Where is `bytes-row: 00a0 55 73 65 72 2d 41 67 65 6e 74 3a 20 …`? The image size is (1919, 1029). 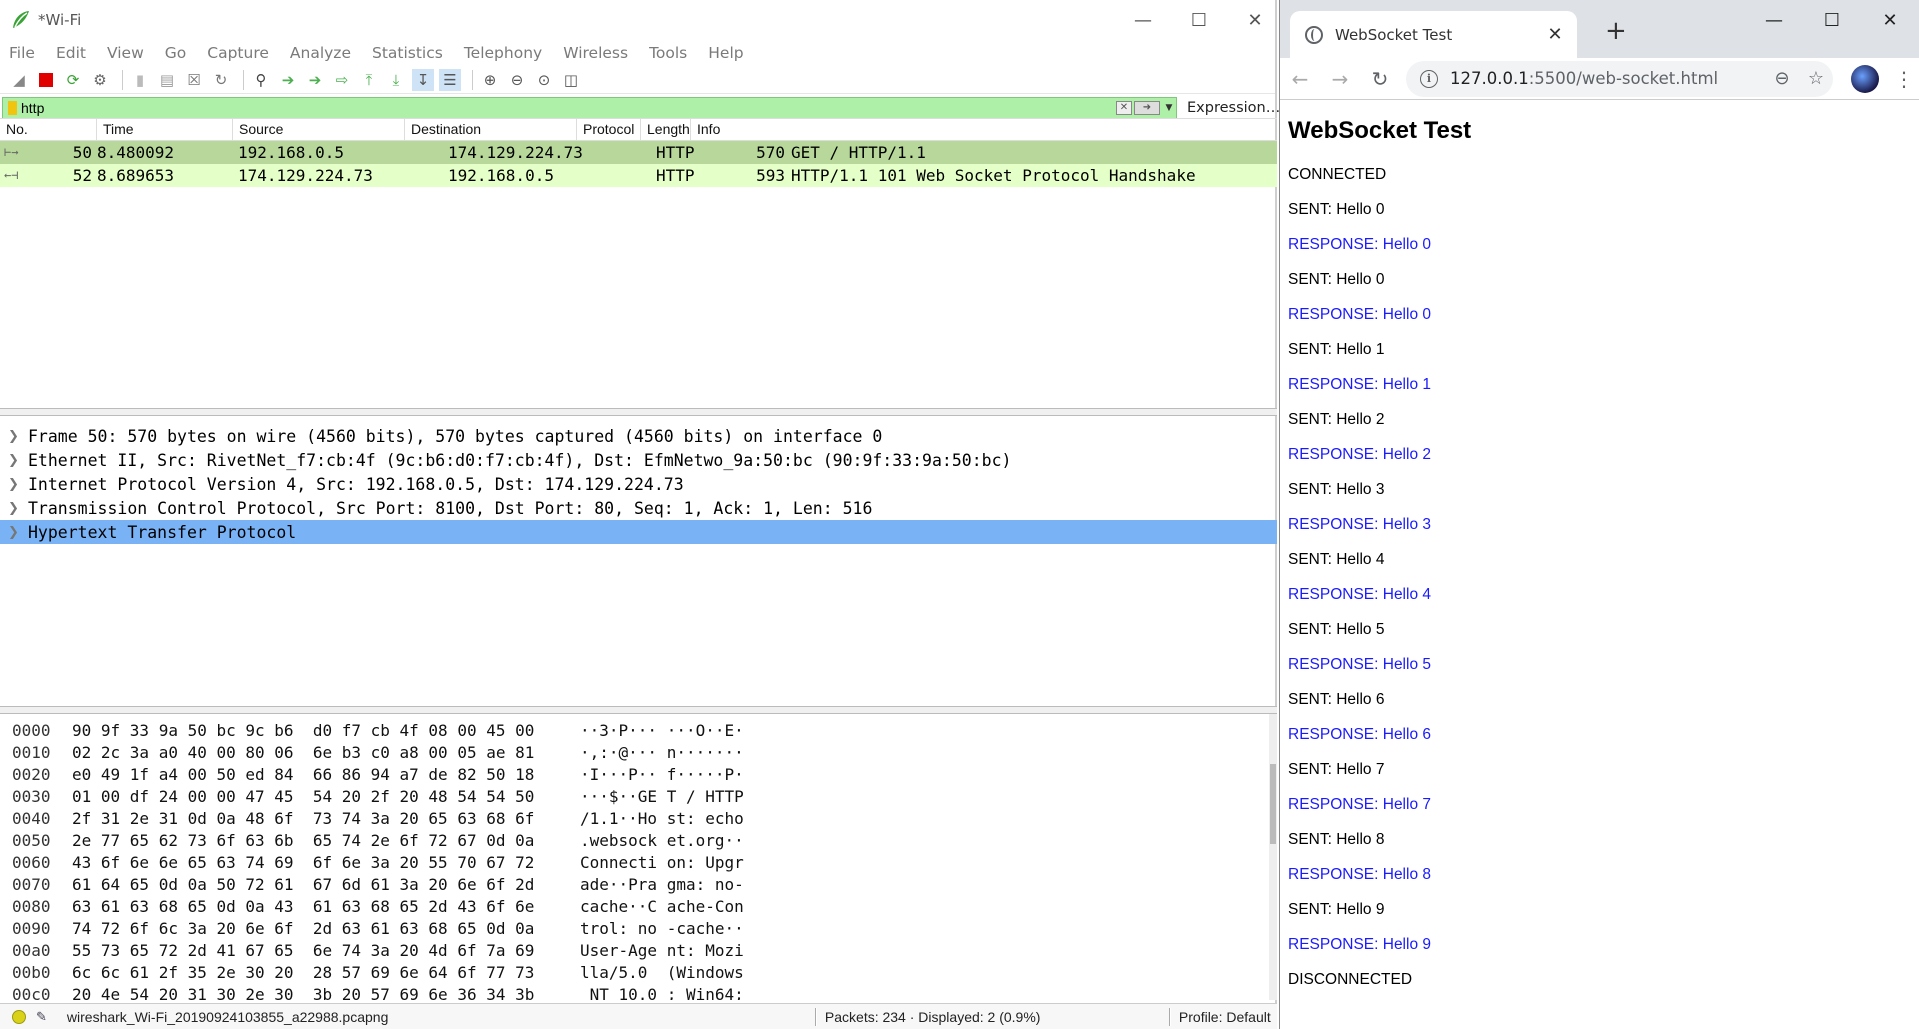 bytes-row: 00a0 55 73 65 72 2d 41 67 65 6e 74 3a 20 … is located at coordinates (638, 950).